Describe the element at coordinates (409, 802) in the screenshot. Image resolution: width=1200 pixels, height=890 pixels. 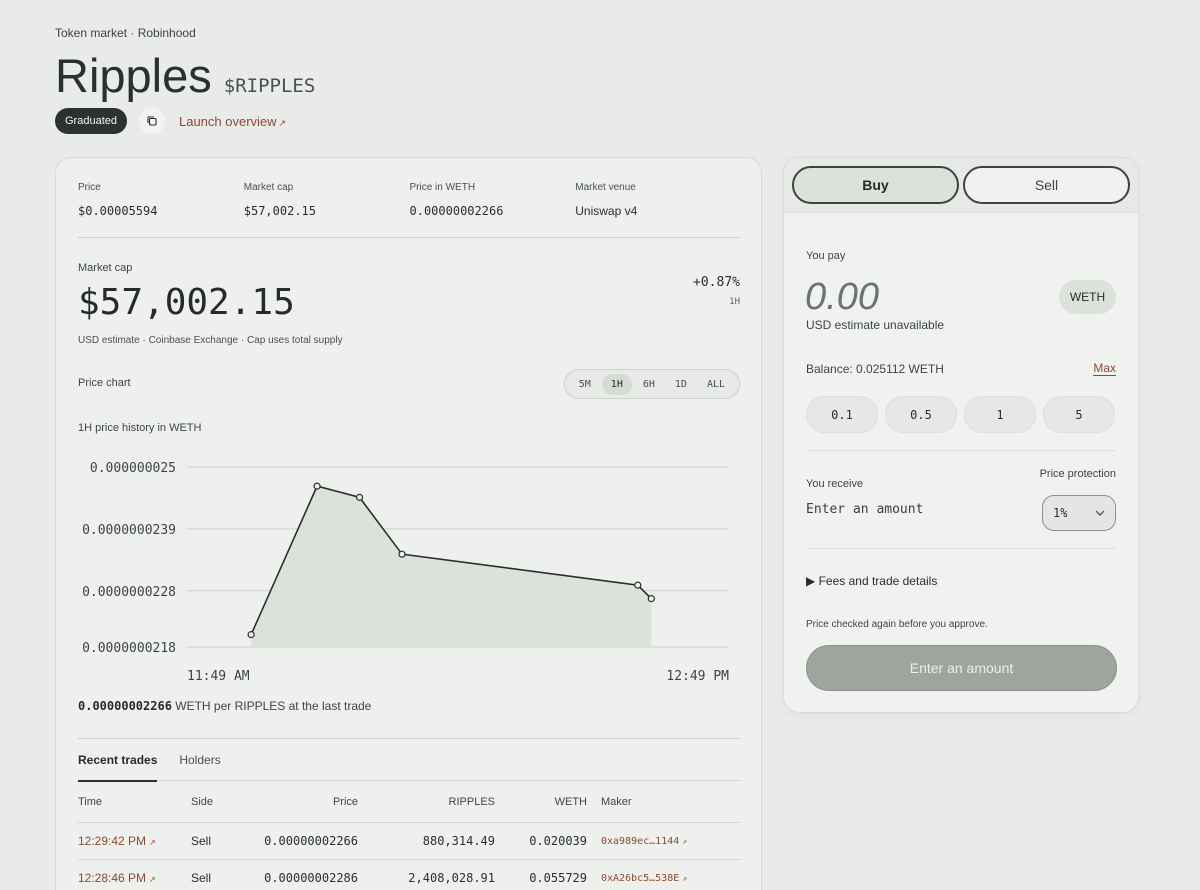
I see `table-header: Time Side Price RIPPLES WETH Maker` at that location.